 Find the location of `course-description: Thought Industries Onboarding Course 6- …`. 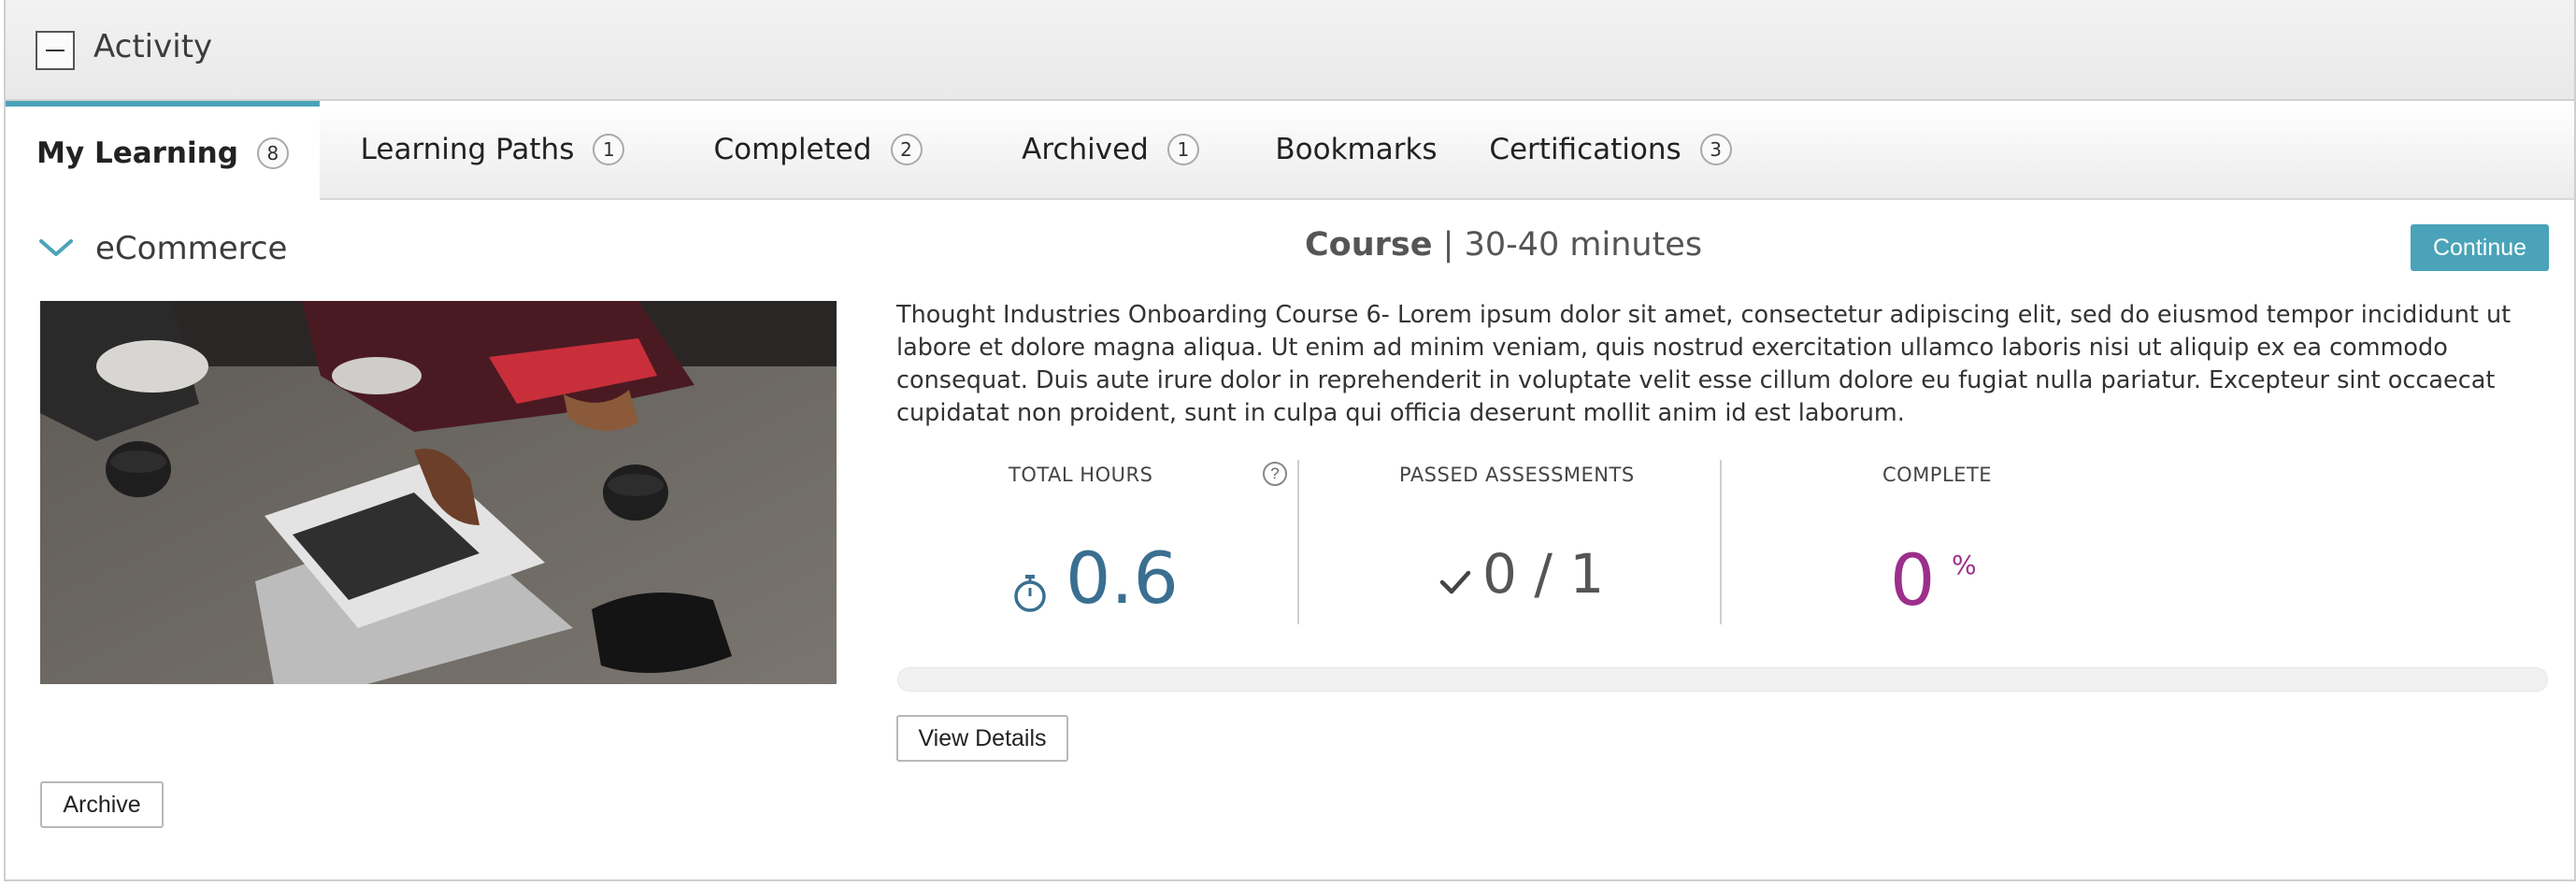

course-description: Thought Industries Onboarding Course 6- … is located at coordinates (1704, 364).